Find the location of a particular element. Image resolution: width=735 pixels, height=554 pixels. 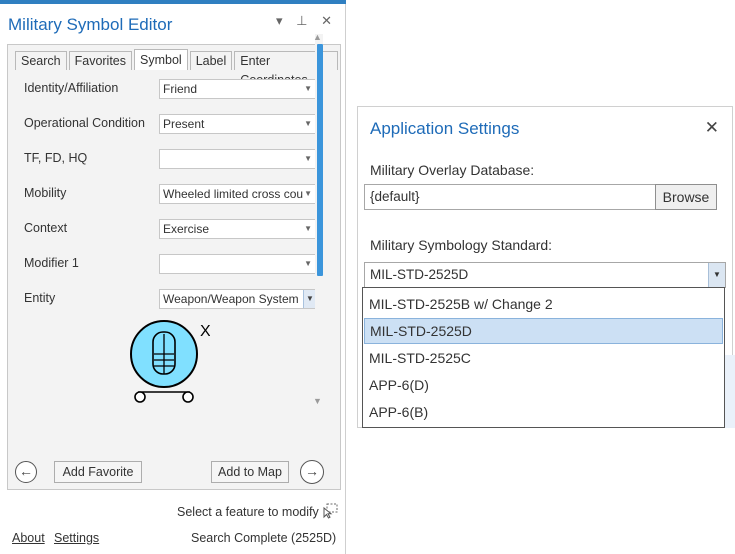

panel-menu-icon: ▾ is located at coordinates (282, 21).